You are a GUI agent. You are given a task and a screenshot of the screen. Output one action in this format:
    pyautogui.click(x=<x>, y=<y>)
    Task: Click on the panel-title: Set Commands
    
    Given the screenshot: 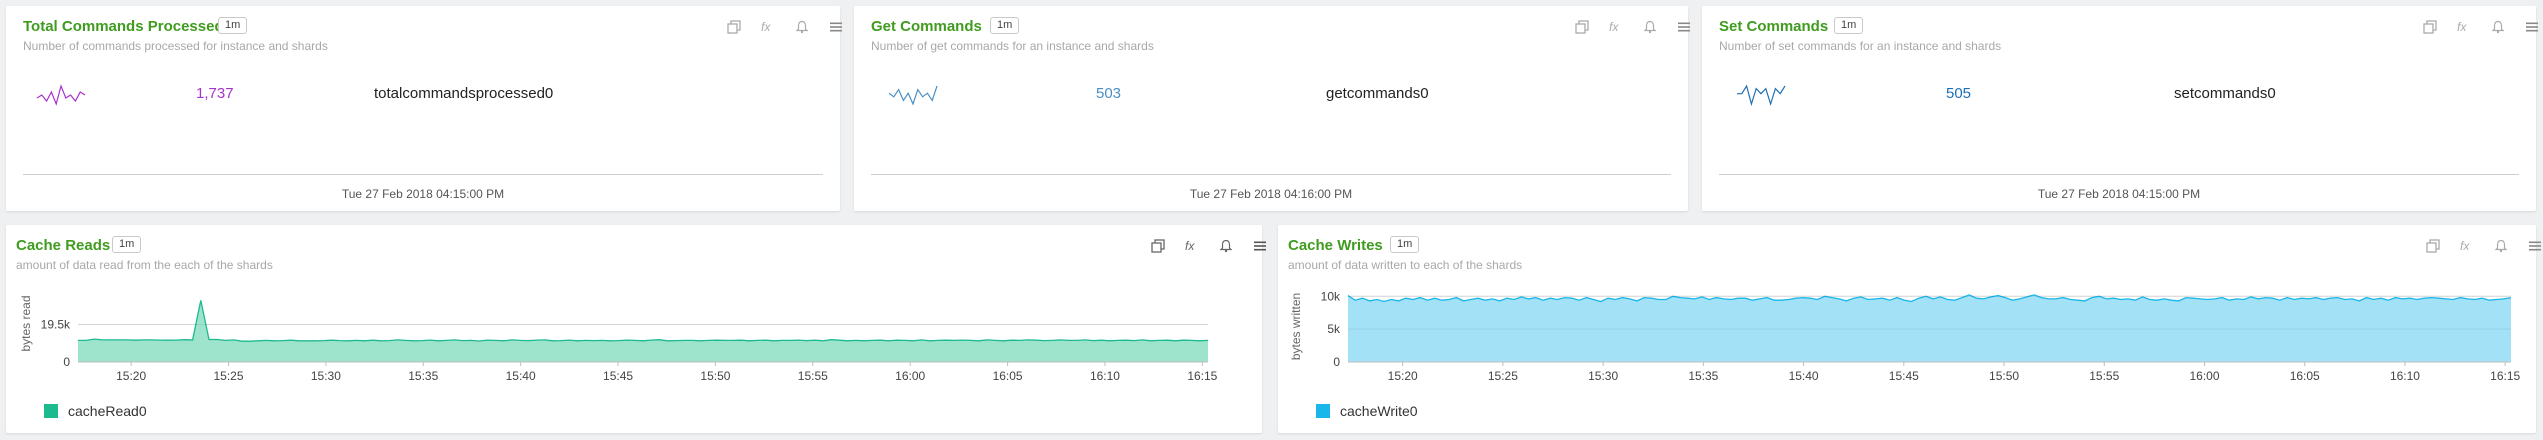 What is the action you would take?
    pyautogui.click(x=1774, y=26)
    